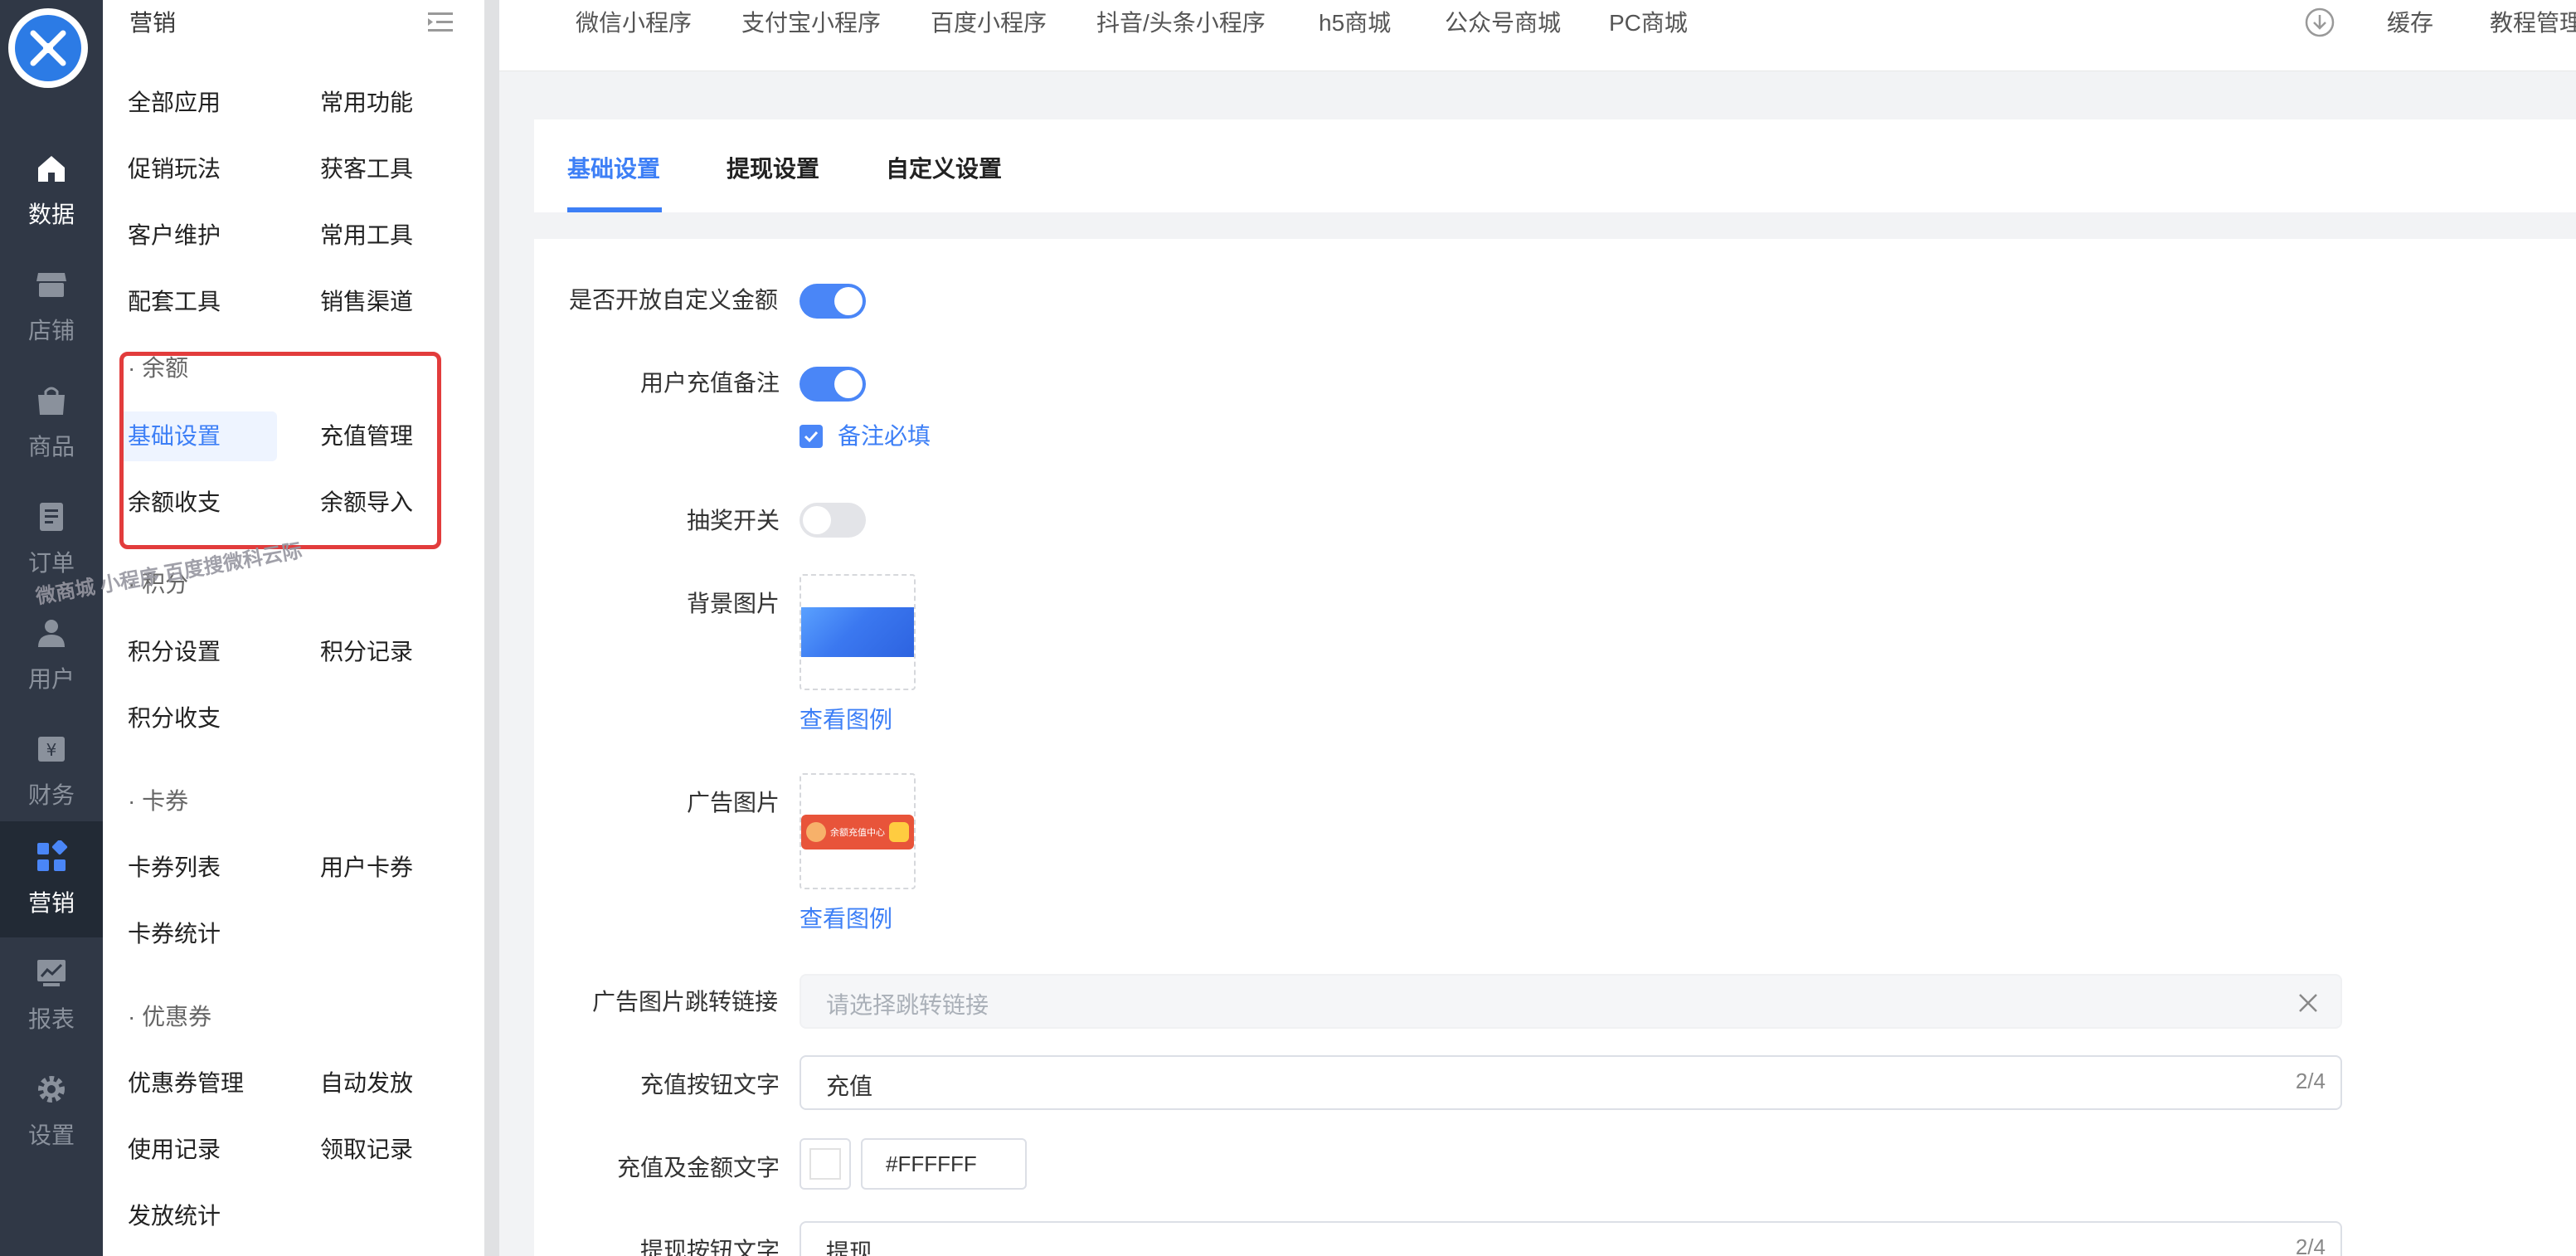  What do you see at coordinates (944, 167) in the screenshot?
I see `tab-custom-settings: 自定义设置` at bounding box center [944, 167].